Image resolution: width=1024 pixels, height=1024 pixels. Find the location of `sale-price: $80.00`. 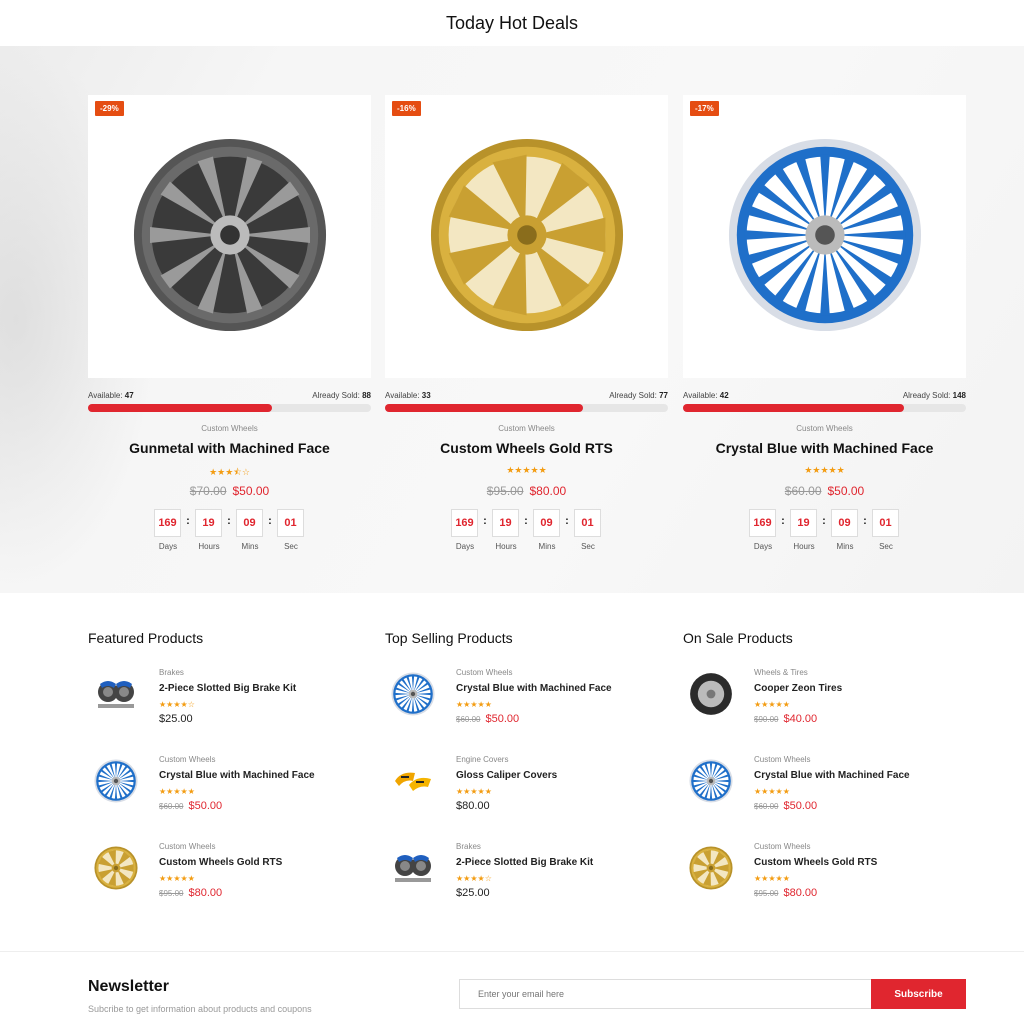

sale-price: $80.00 is located at coordinates (548, 491).